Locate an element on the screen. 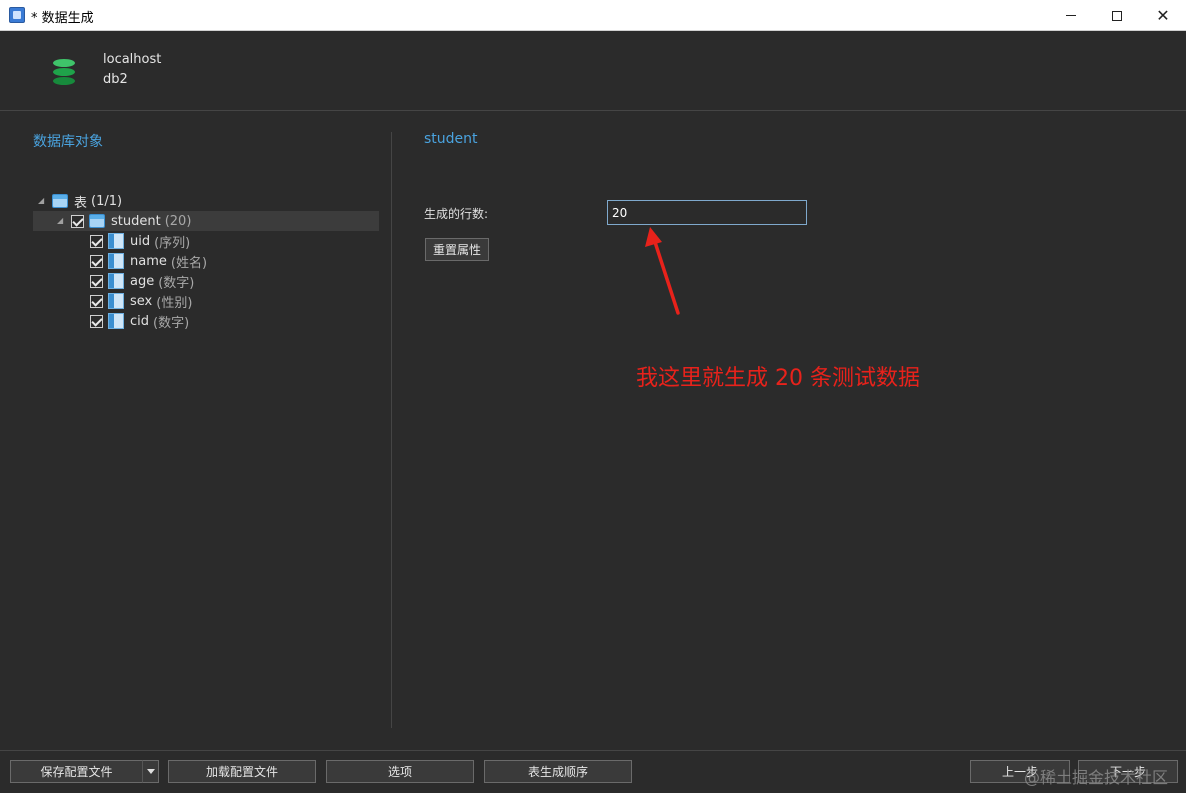 This screenshot has width=1186, height=793. column-type: (姓名) is located at coordinates (189, 263).